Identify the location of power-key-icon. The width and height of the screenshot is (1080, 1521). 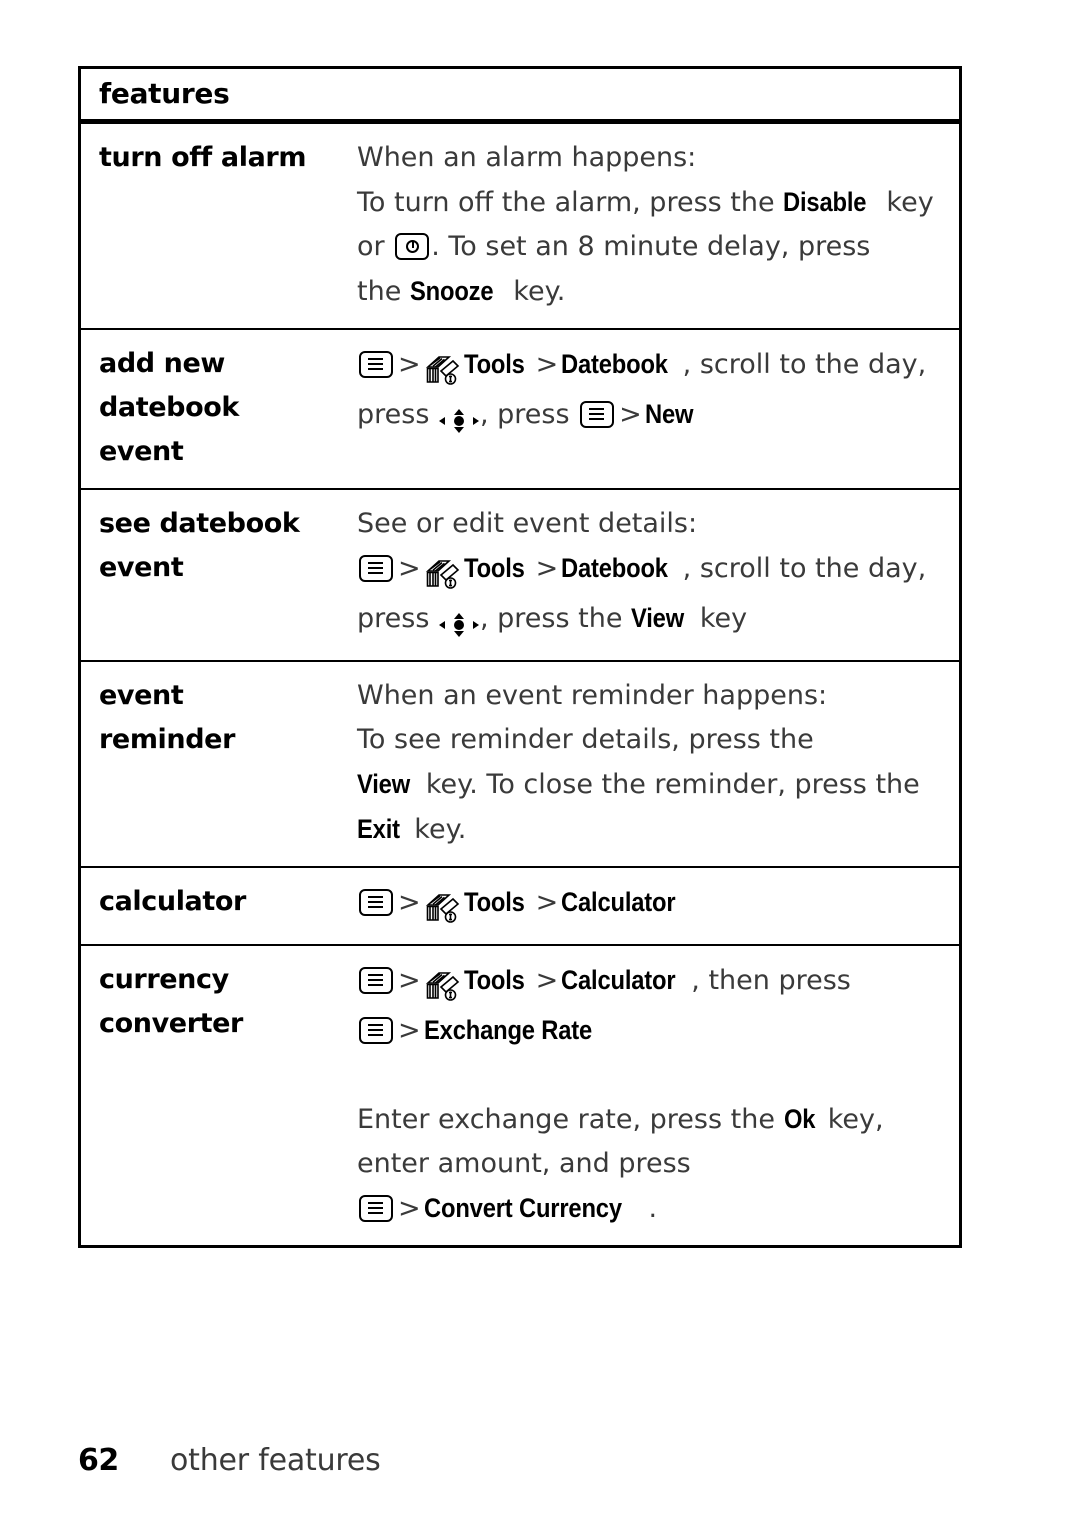
(412, 246).